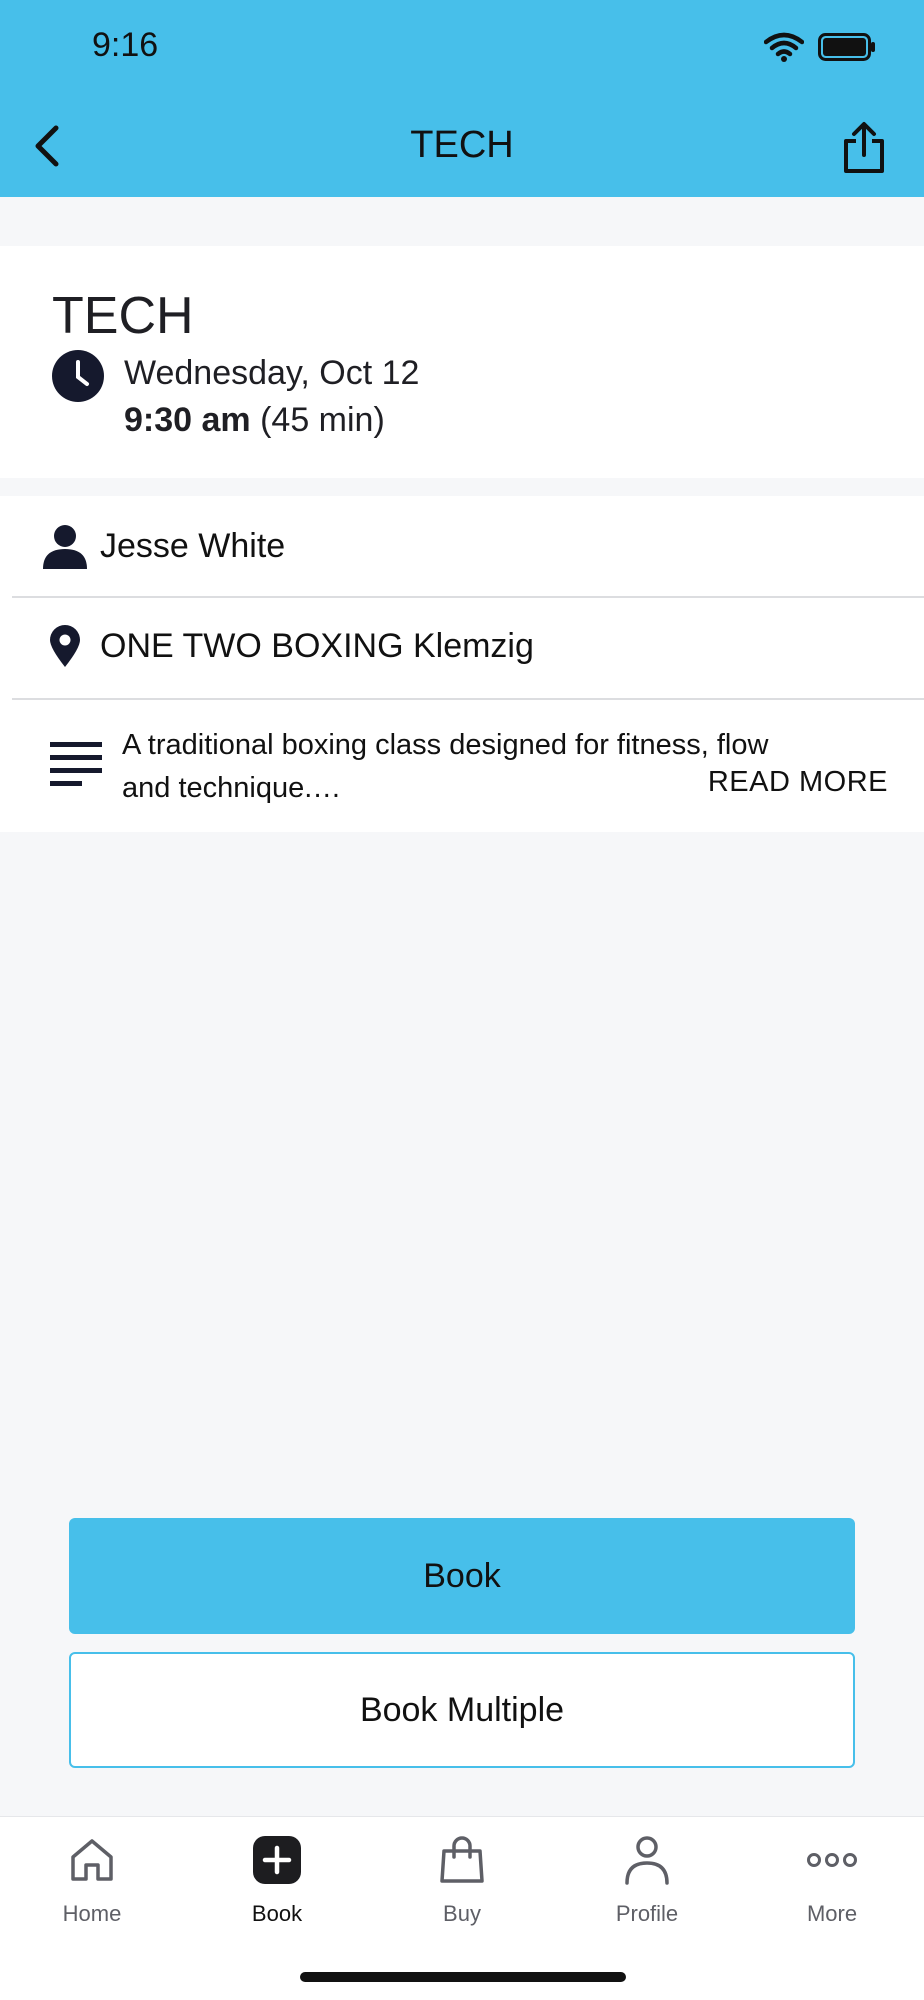 This screenshot has height=2000, width=924. Describe the element at coordinates (832, 1913) in the screenshot. I see `tab-label: More` at that location.